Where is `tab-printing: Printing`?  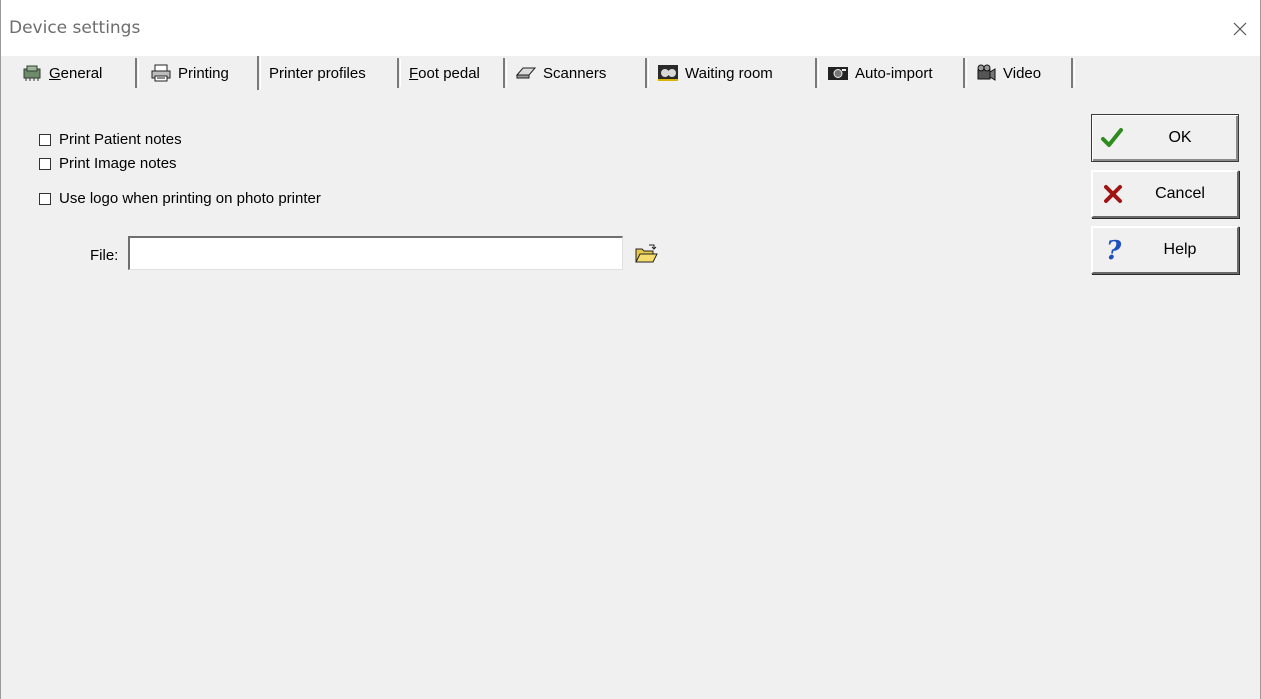
tab-printing: Printing is located at coordinates (202, 73).